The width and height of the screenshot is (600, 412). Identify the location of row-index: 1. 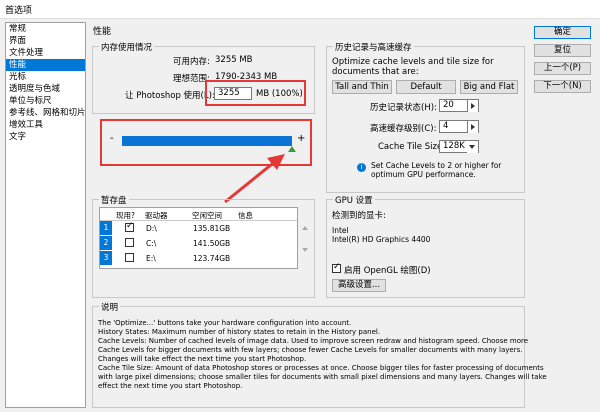
(106, 228).